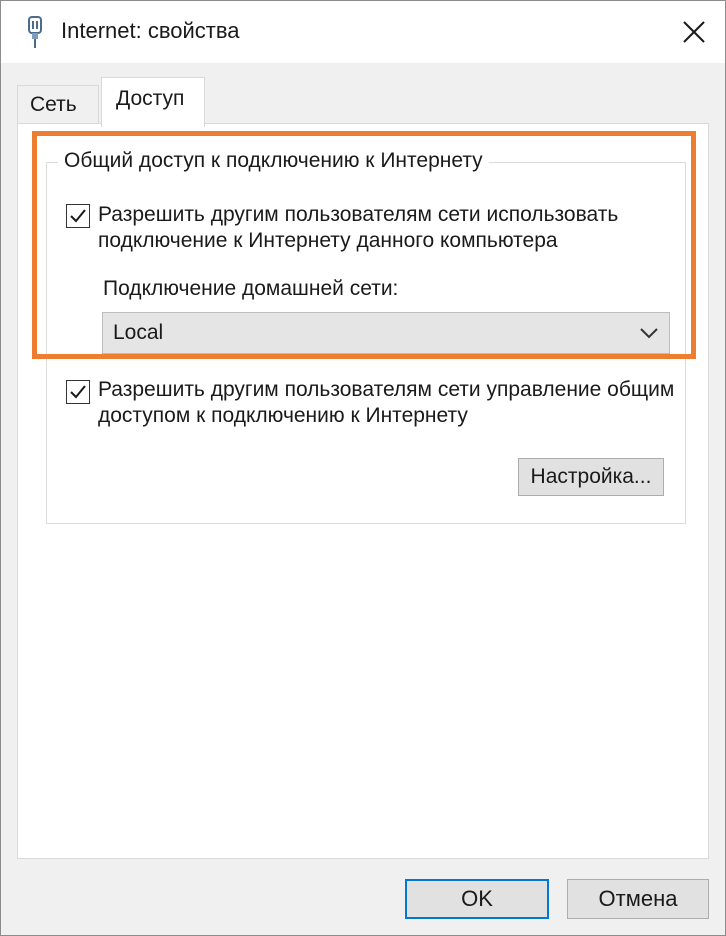 Image resolution: width=726 pixels, height=936 pixels. Describe the element at coordinates (35, 32) in the screenshot. I see `network-connection-icon` at that location.